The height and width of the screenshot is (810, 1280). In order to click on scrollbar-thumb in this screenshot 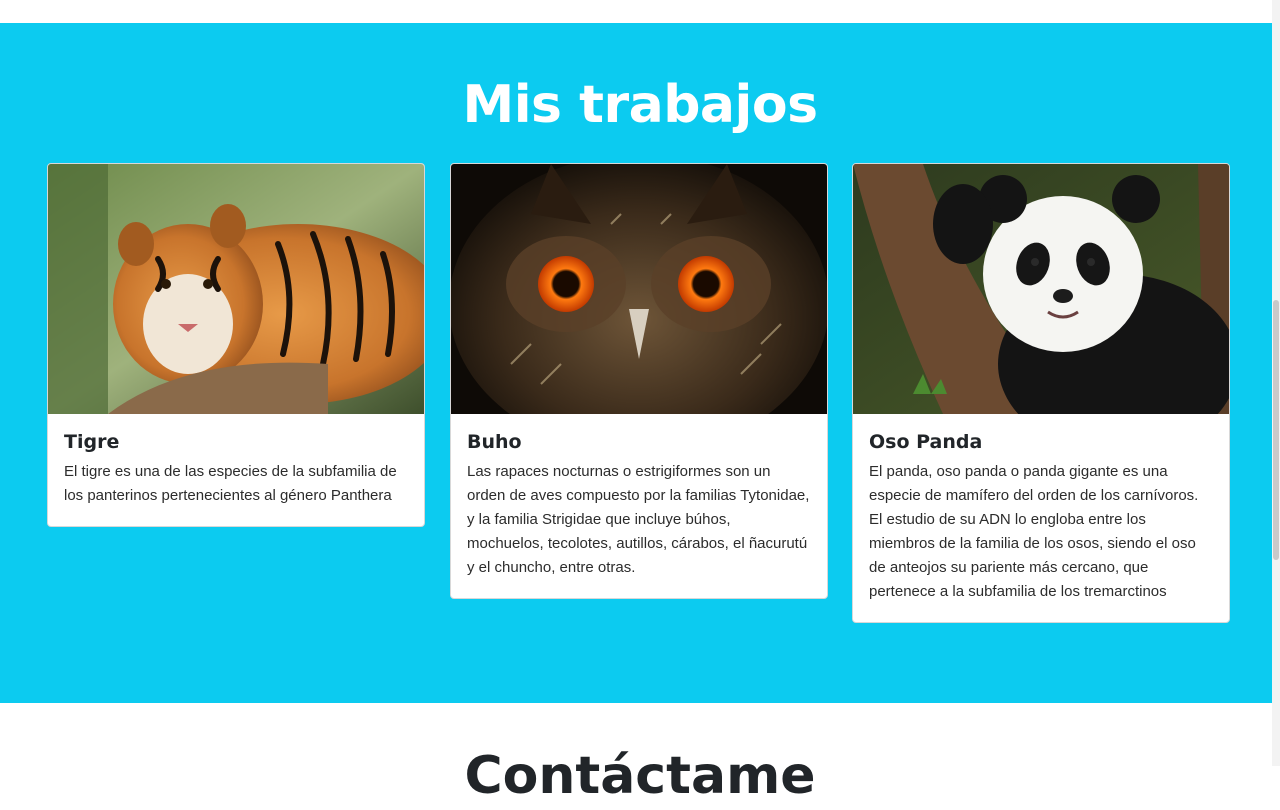, I will do `click(1276, 430)`.